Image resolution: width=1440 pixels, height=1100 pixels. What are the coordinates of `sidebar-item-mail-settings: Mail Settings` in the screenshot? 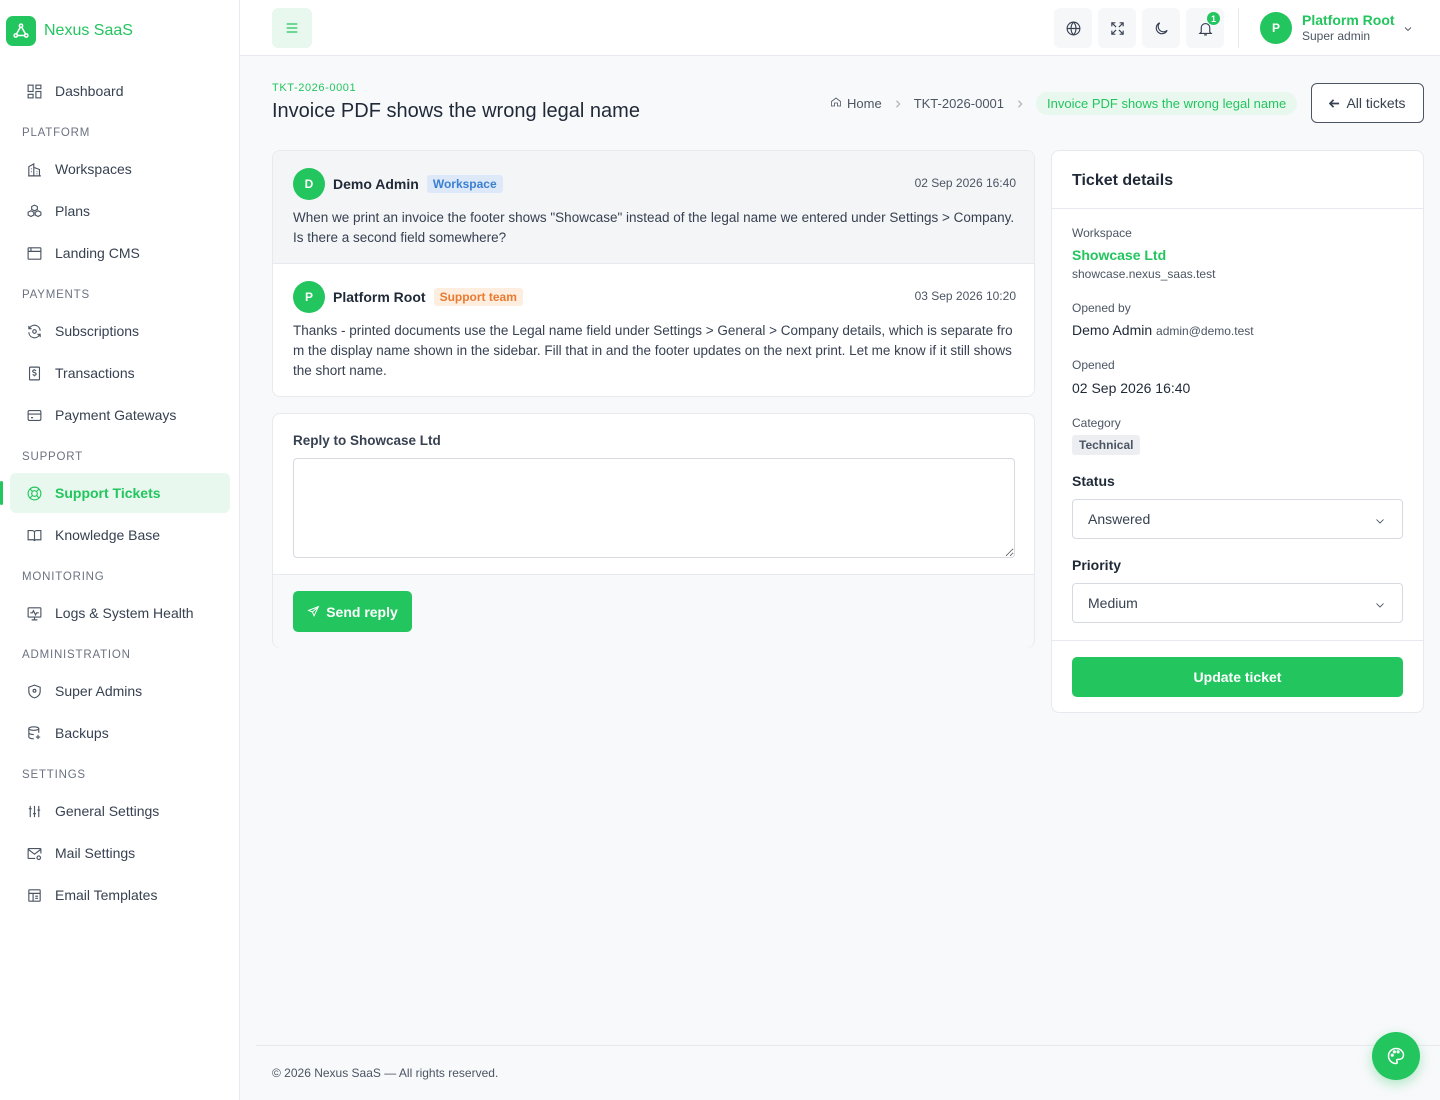 It's located at (120, 853).